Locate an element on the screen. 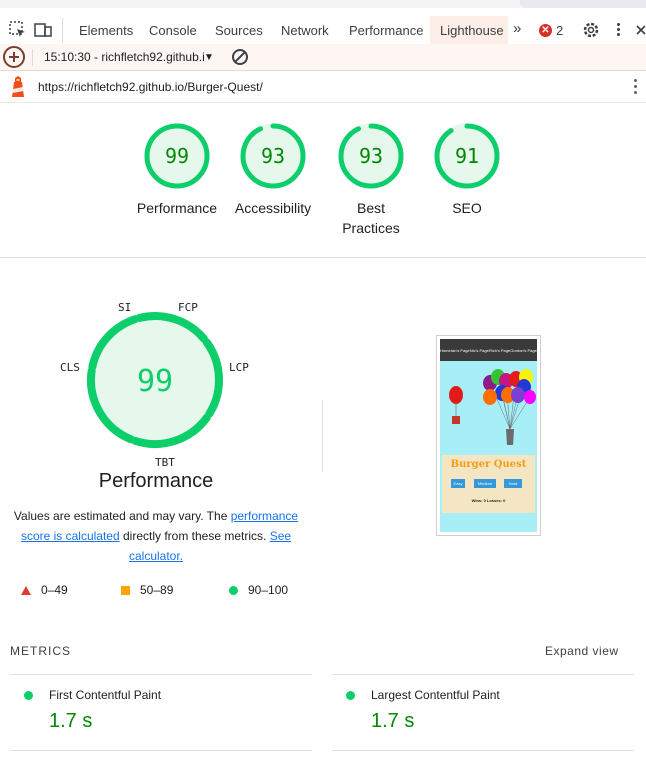 Image resolution: width=646 pixels, height=757 pixels. gauge-ring: 99 is located at coordinates (177, 156).